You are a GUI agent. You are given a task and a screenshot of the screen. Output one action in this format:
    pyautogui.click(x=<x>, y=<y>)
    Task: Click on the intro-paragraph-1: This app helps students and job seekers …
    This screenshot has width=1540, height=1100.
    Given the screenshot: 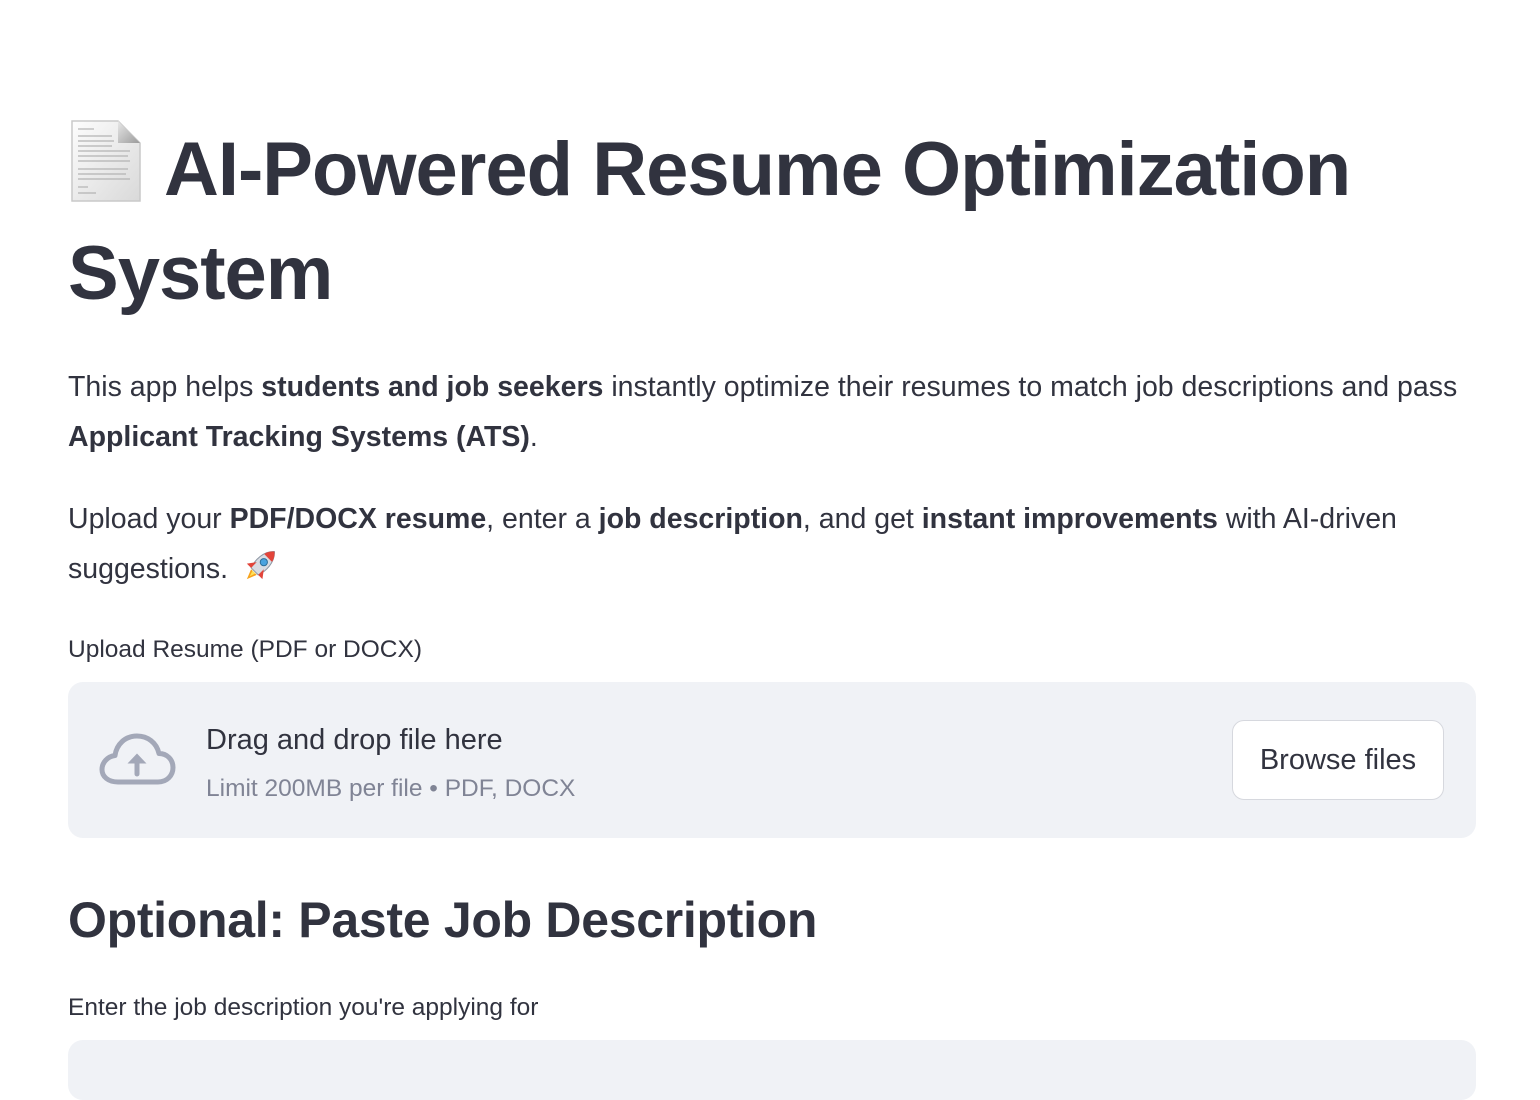 What is the action you would take?
    pyautogui.click(x=763, y=412)
    